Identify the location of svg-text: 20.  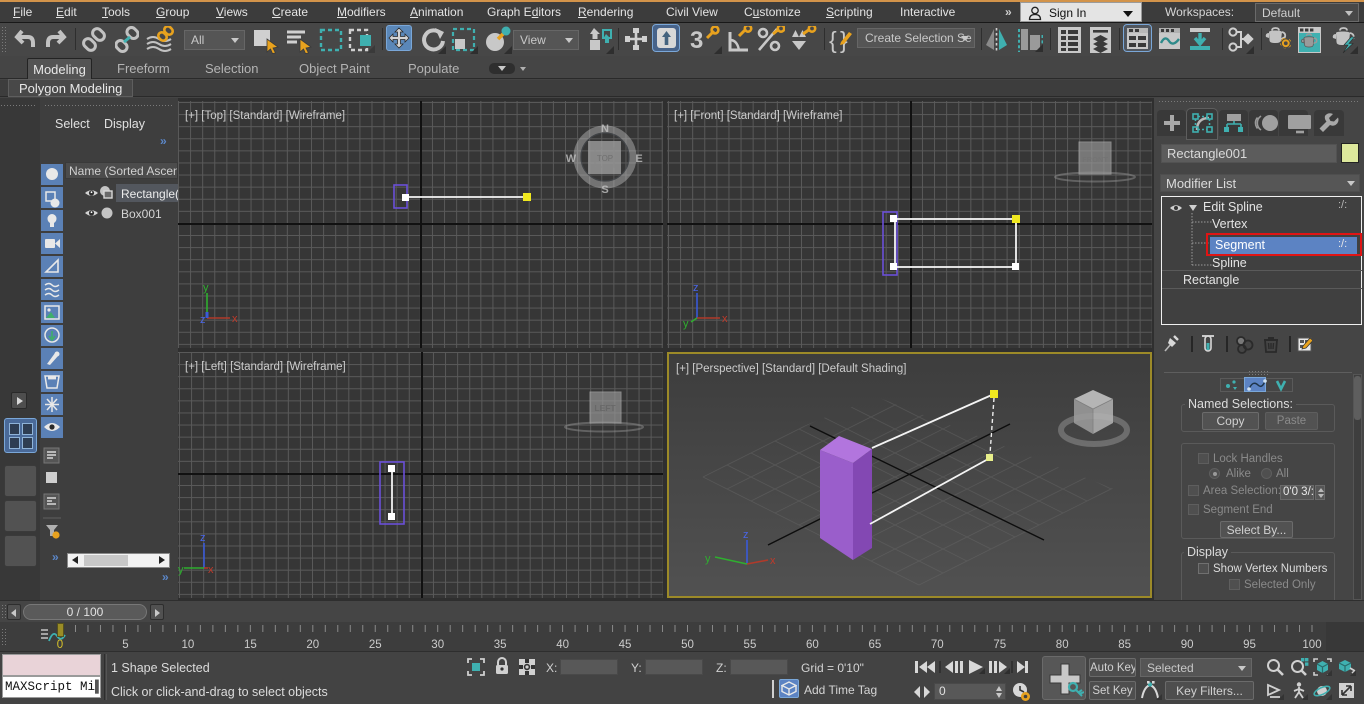
(312, 645).